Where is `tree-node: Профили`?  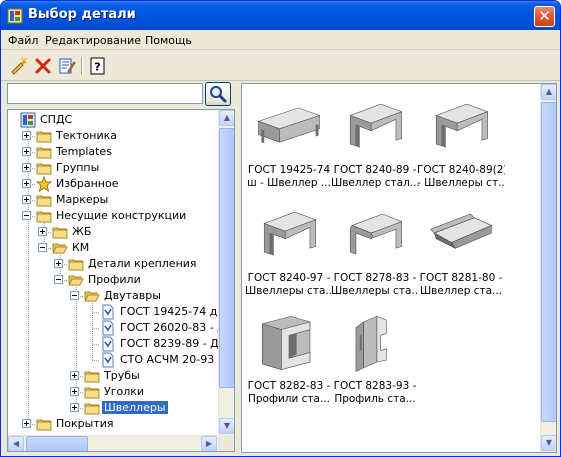 tree-node: Профили is located at coordinates (113, 280).